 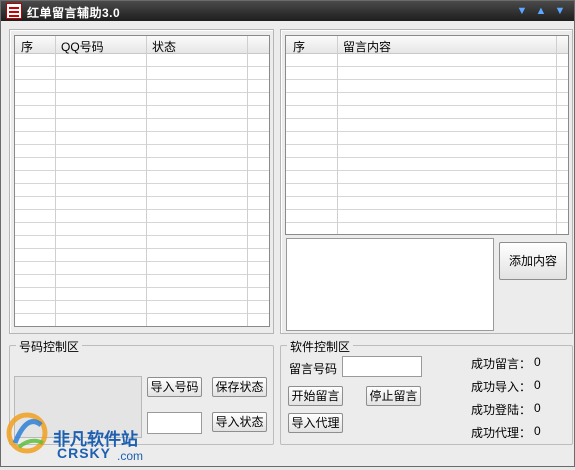 What do you see at coordinates (142, 45) in the screenshot?
I see `qq-list-header: 序 QQ号码 状态` at bounding box center [142, 45].